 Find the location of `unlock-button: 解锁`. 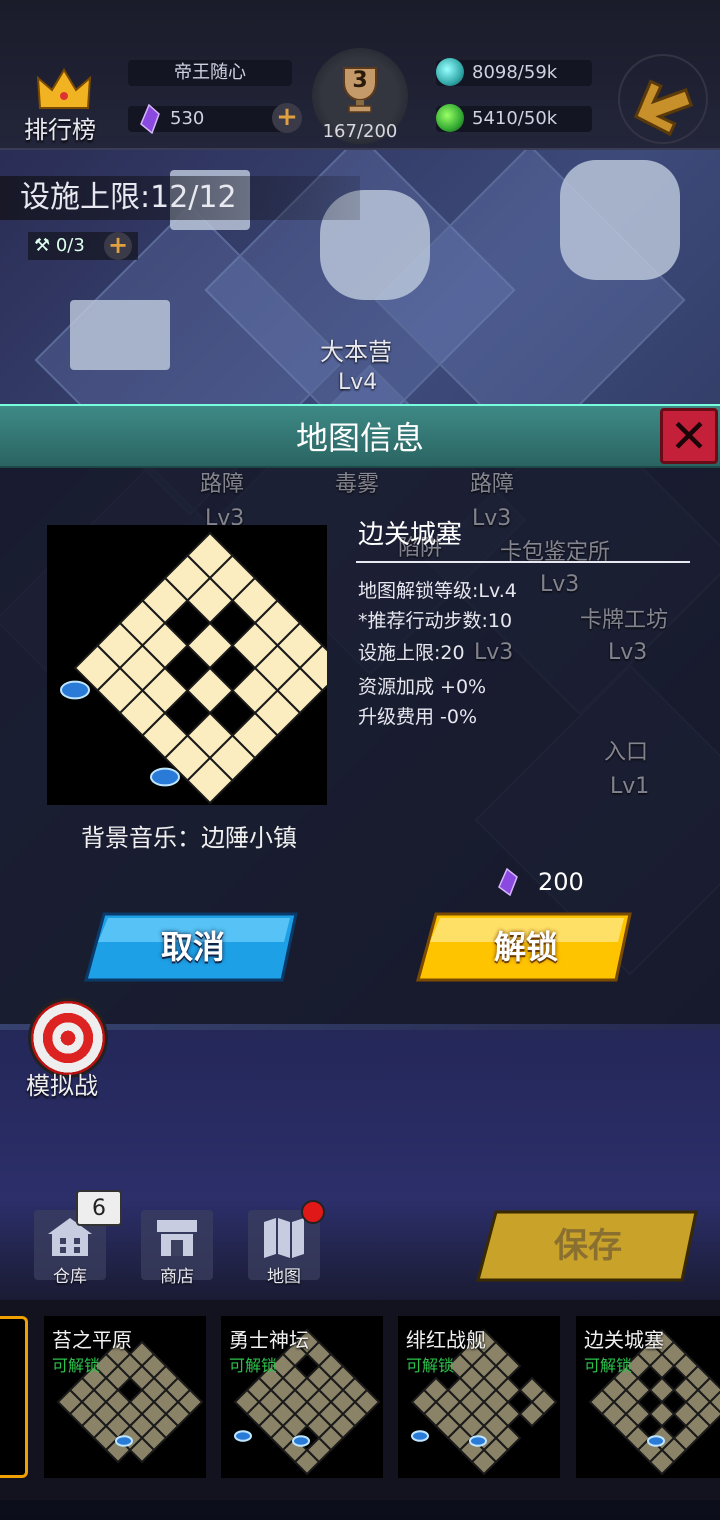

unlock-button: 解锁 is located at coordinates (526, 947).